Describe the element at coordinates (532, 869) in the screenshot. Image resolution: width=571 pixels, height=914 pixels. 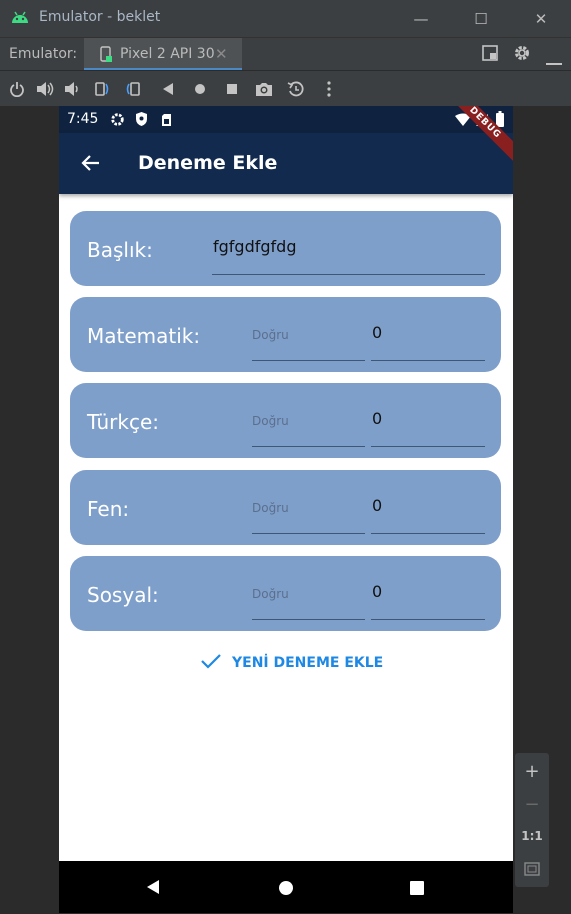
I see `zoom-fit-icon` at that location.